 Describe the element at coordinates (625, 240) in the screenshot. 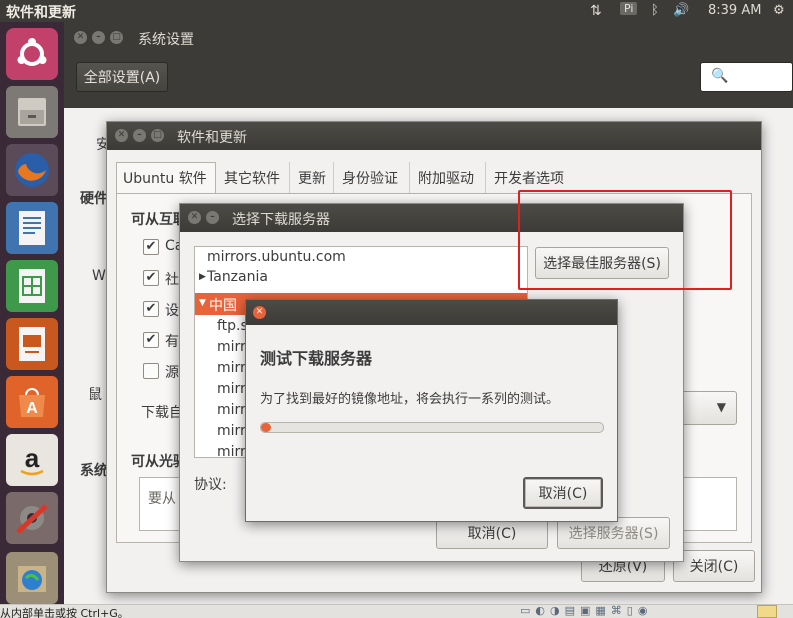

I see `highlight-box` at that location.